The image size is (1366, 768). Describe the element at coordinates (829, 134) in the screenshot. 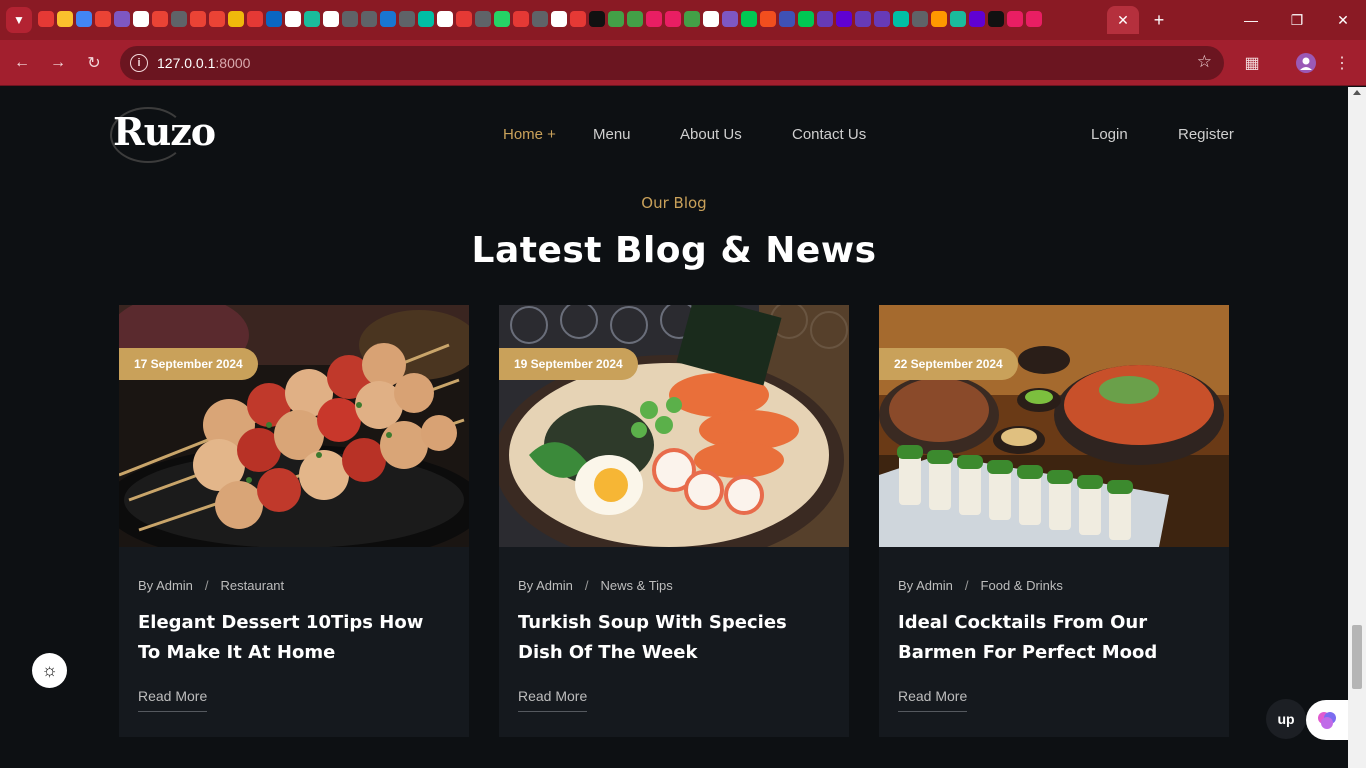

I see `nav-contact-us: Contact Us` at that location.